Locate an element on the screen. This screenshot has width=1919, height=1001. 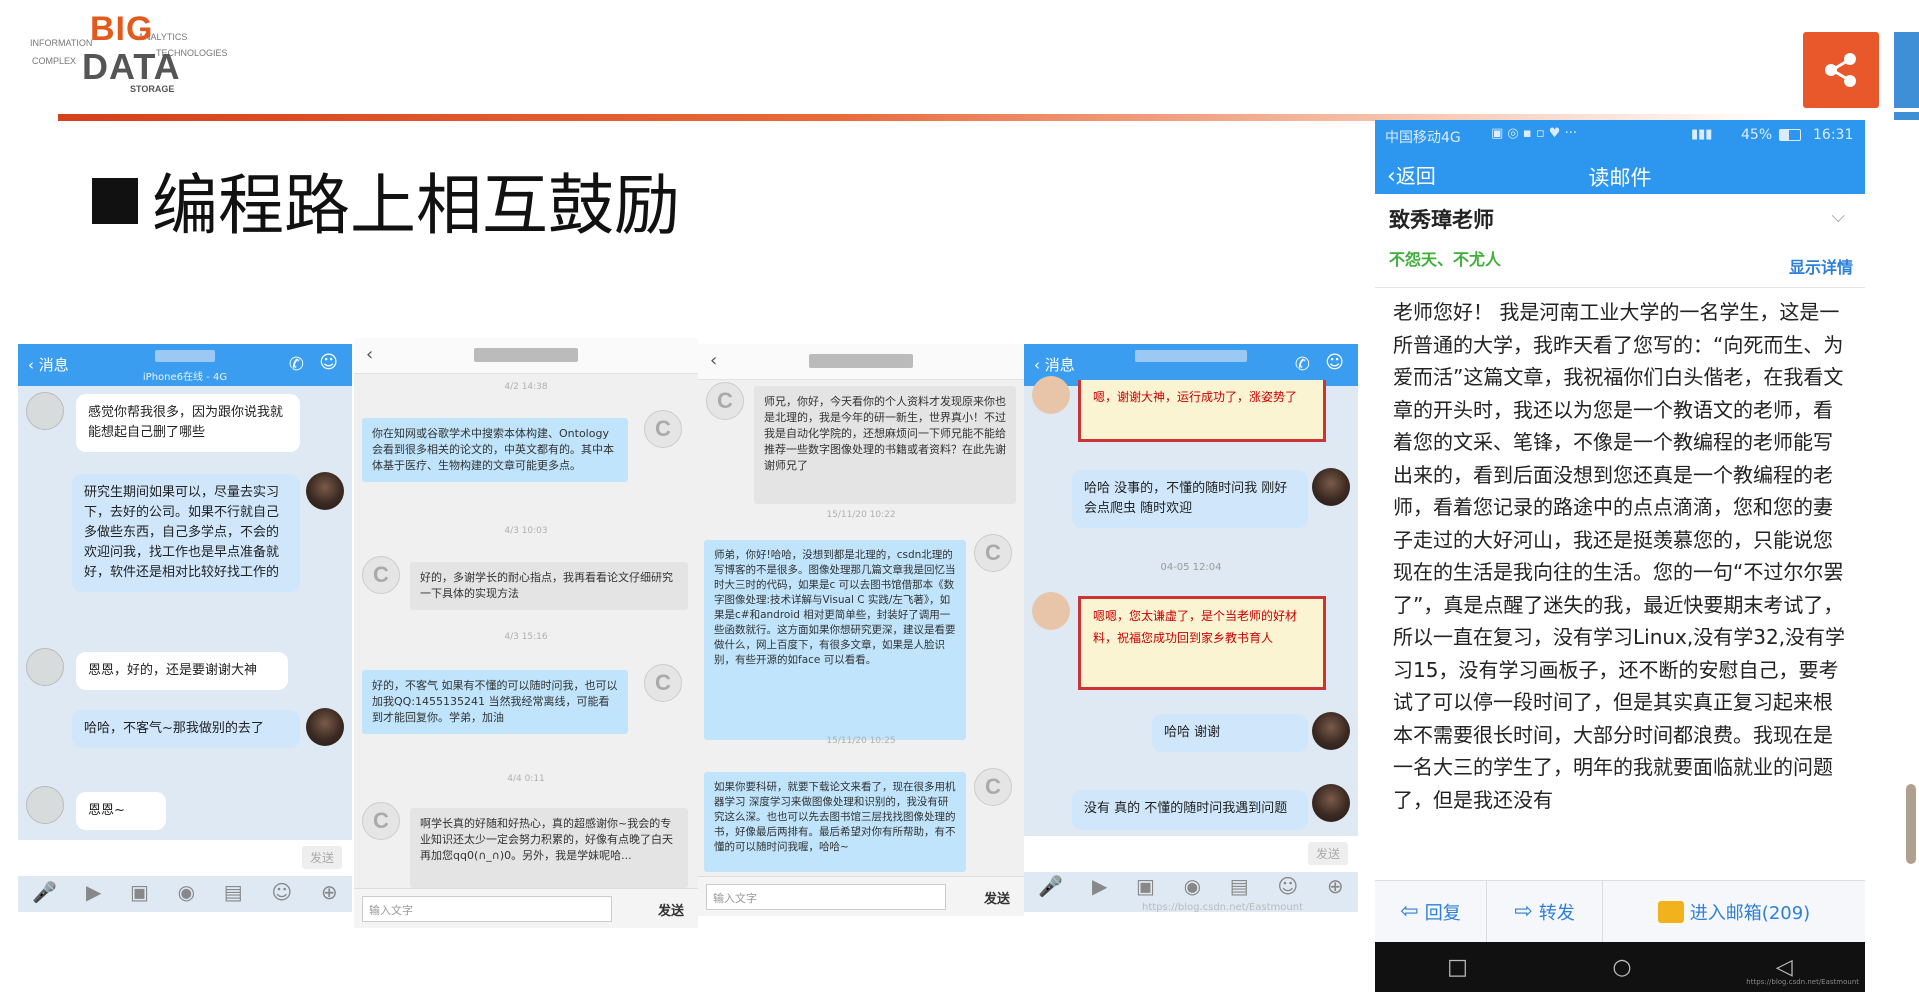
email-header: 致秀璋老师 ⌵ 不怨天、不尤人 显示详情 is located at coordinates (1620, 241).